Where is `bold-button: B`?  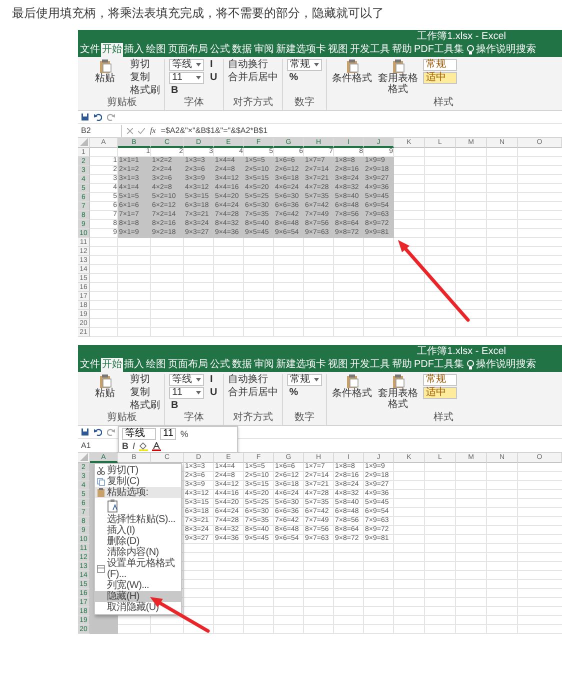
bold-button: B is located at coordinates (125, 446).